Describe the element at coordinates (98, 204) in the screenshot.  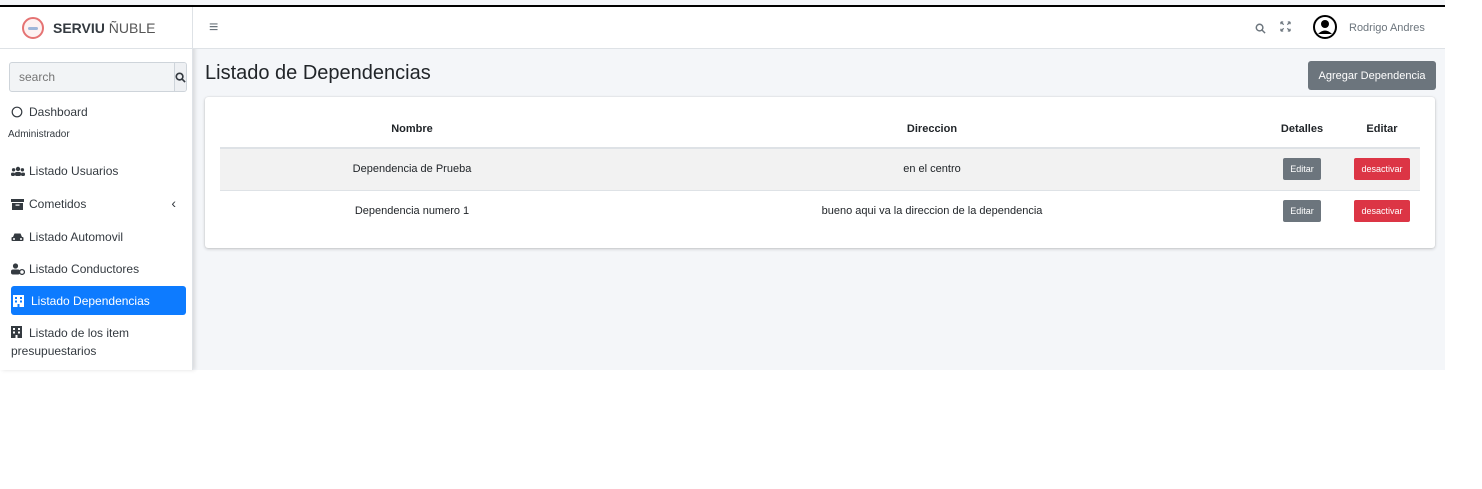
I see `sidebar-item-cometidos: Cometidos ‹` at that location.